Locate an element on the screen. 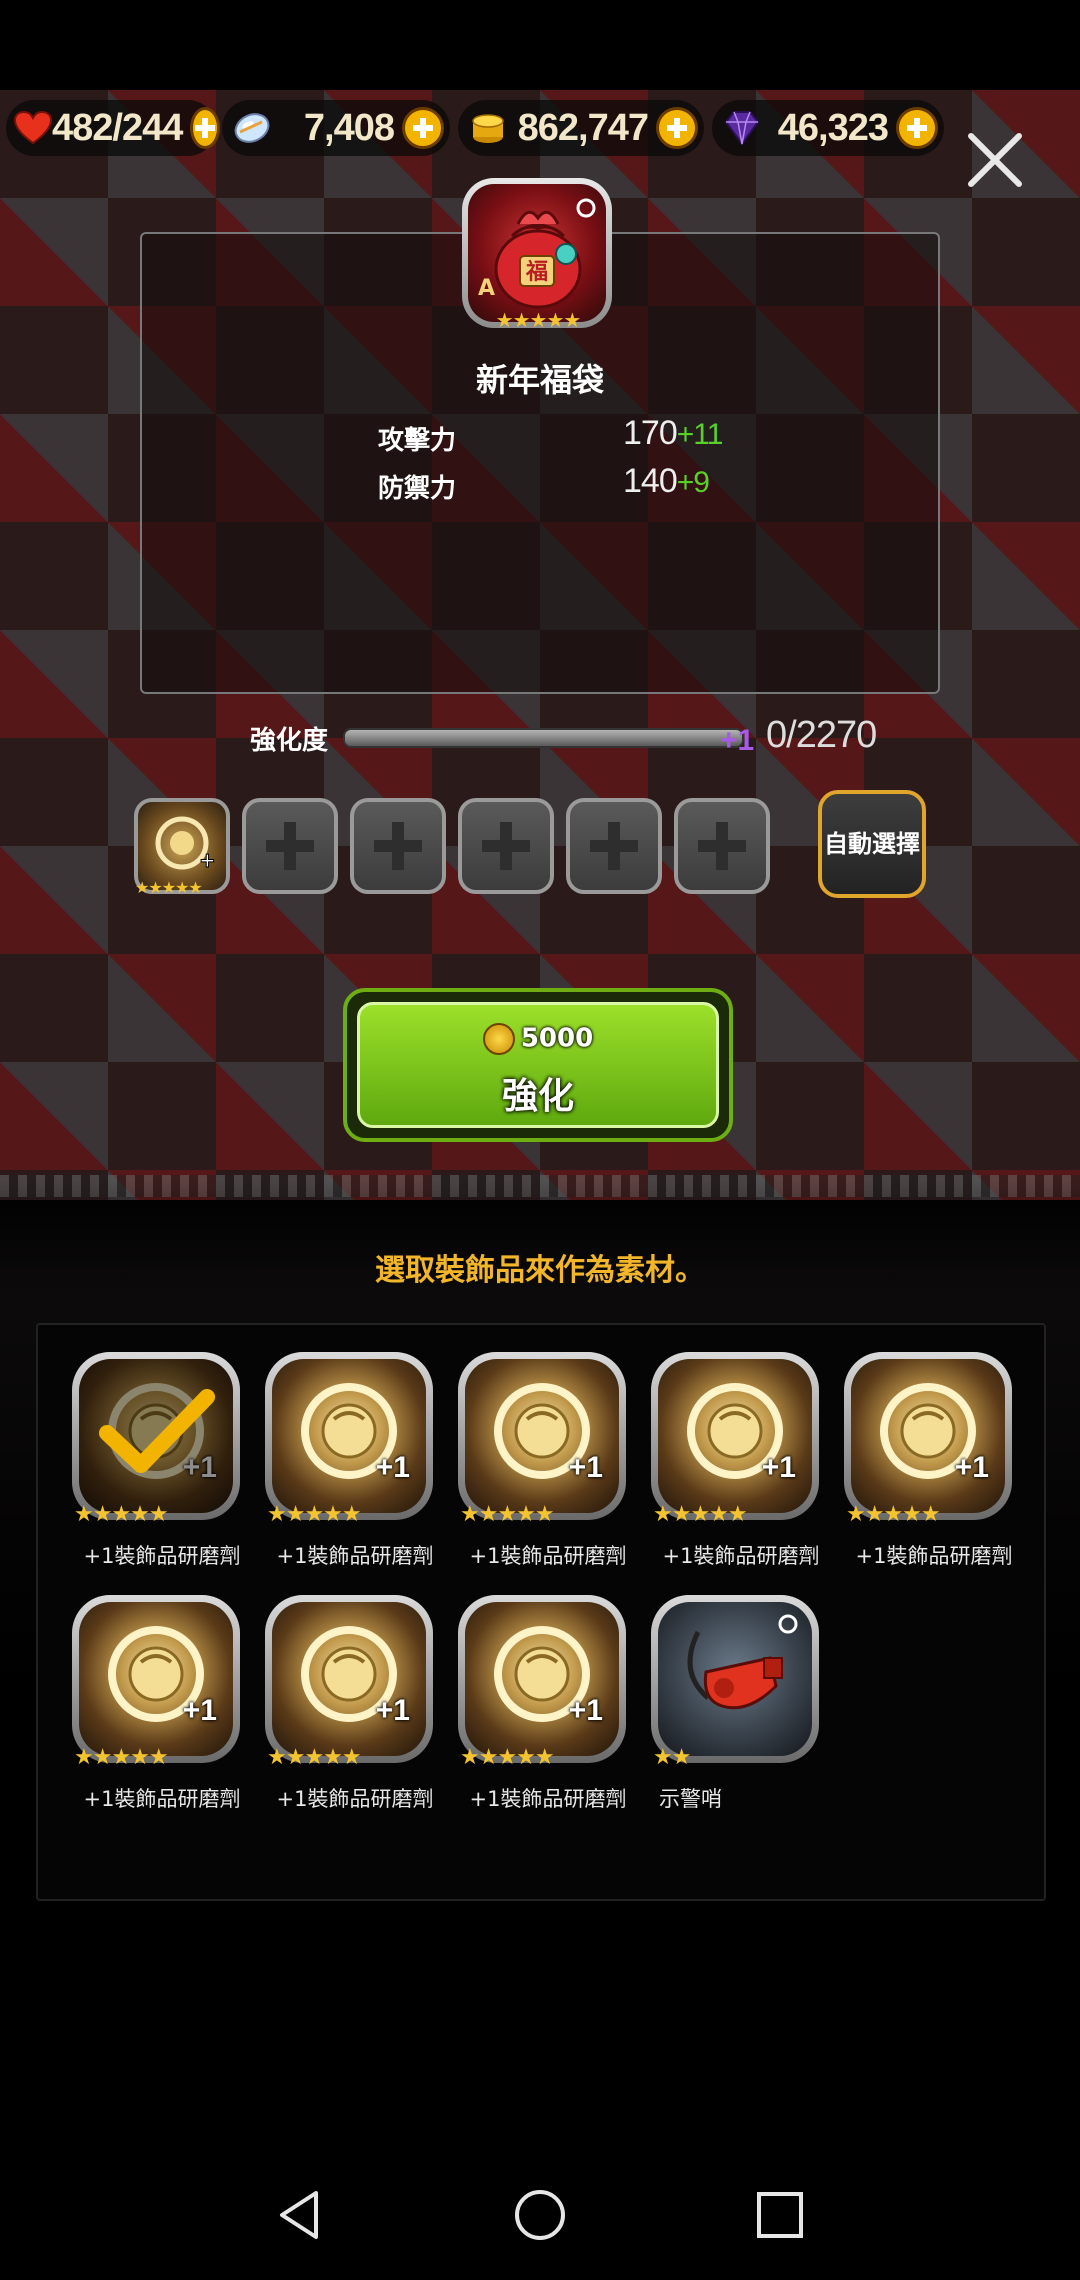 The width and height of the screenshot is (1080, 2280). slot-plus-text: +1 is located at coordinates (208, 860).